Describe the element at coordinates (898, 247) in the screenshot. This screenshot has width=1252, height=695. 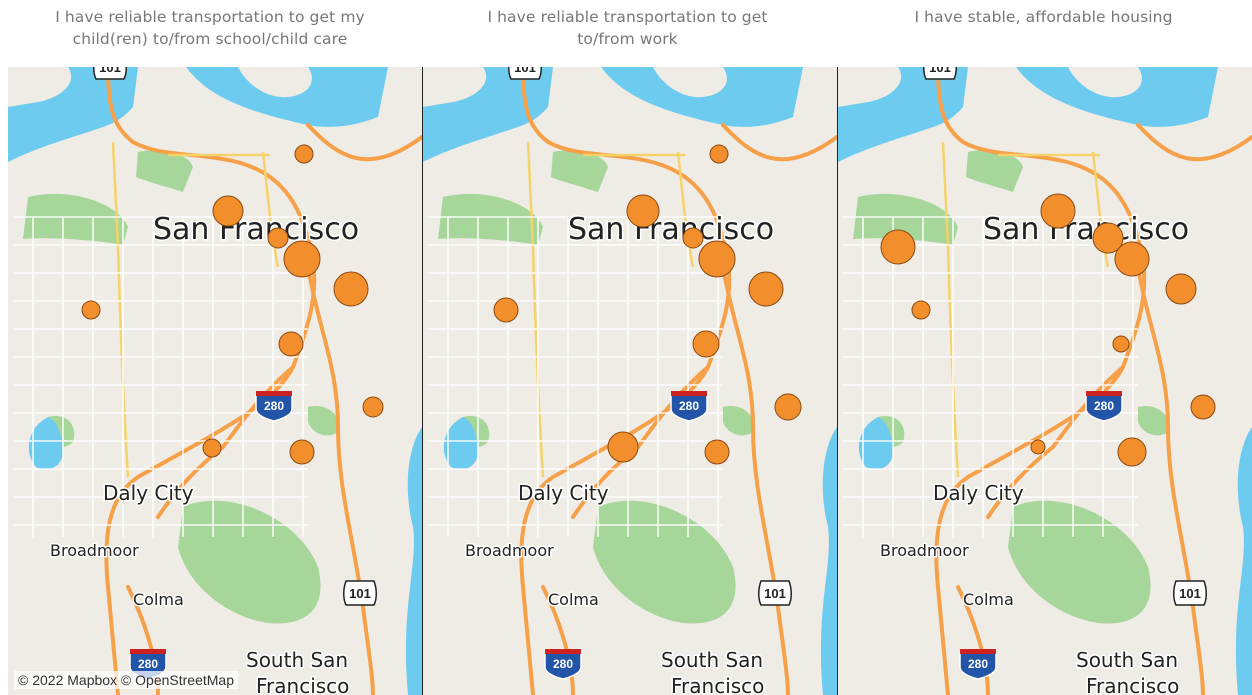
I see `data-point-richmond` at that location.